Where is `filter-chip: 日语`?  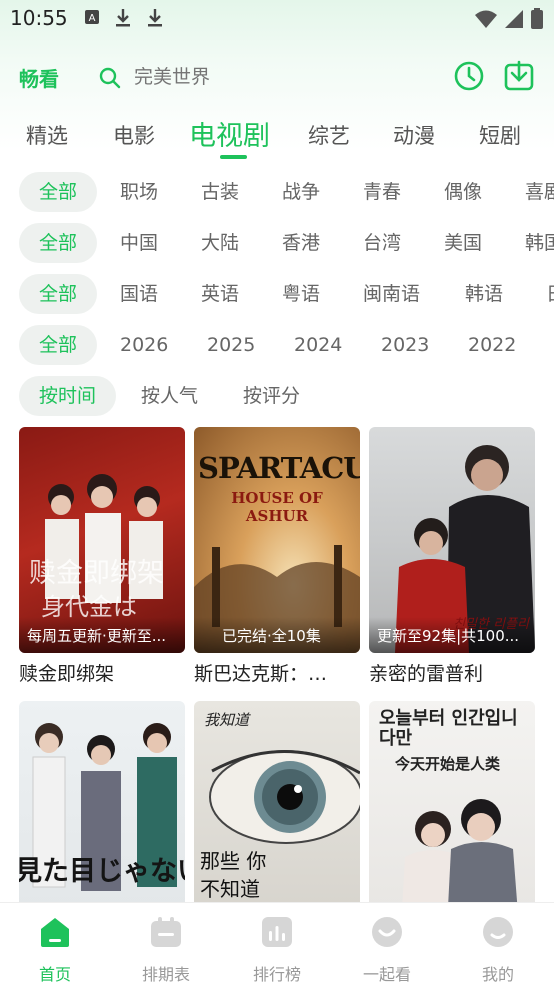
filter-chip: 日语 is located at coordinates (550, 294).